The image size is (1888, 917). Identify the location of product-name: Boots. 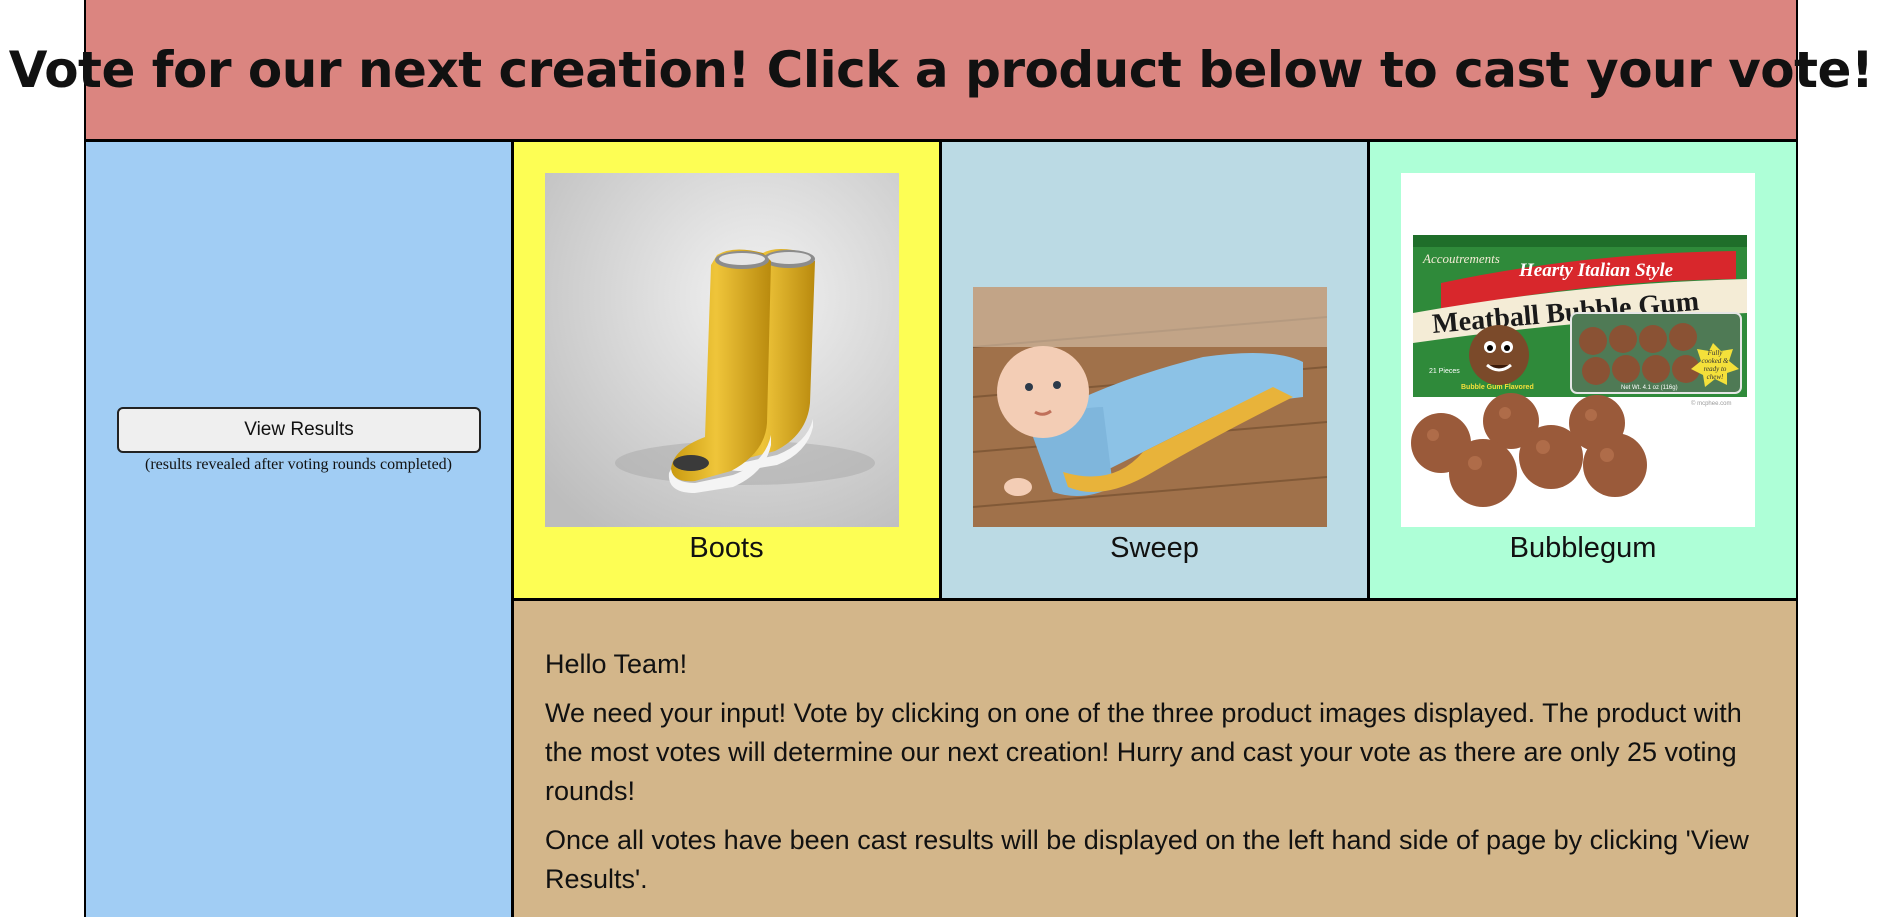
(726, 548).